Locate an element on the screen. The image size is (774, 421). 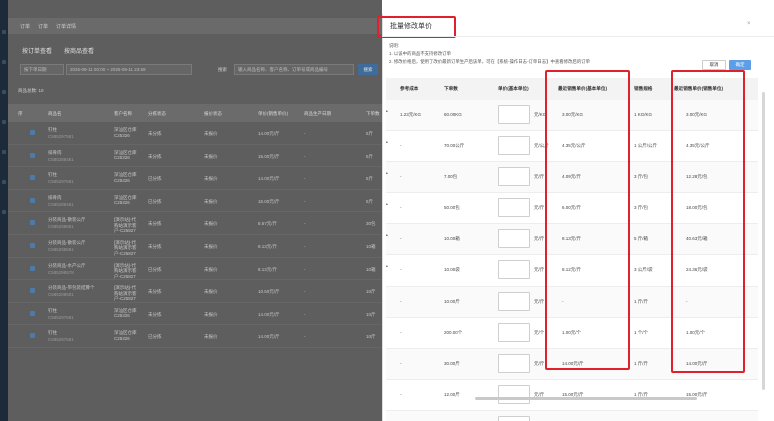
column-header: 序 is located at coordinates (20, 113).